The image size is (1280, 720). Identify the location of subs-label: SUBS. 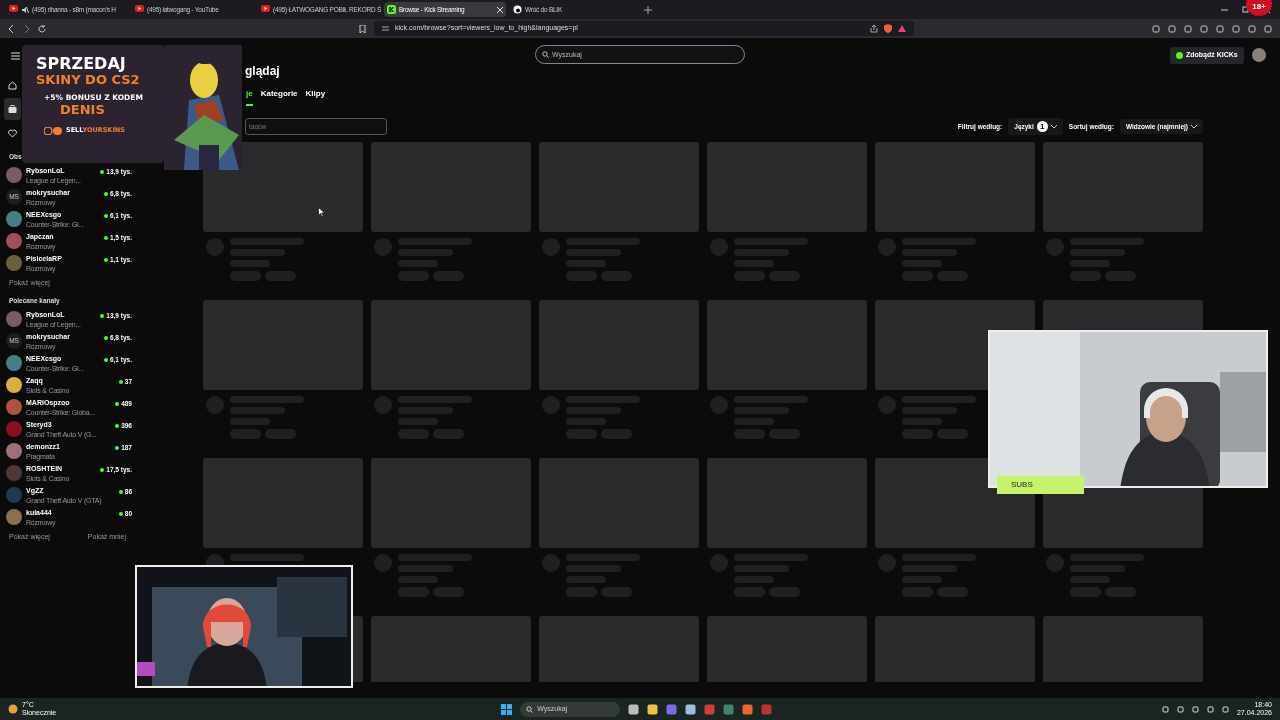
(1040, 485).